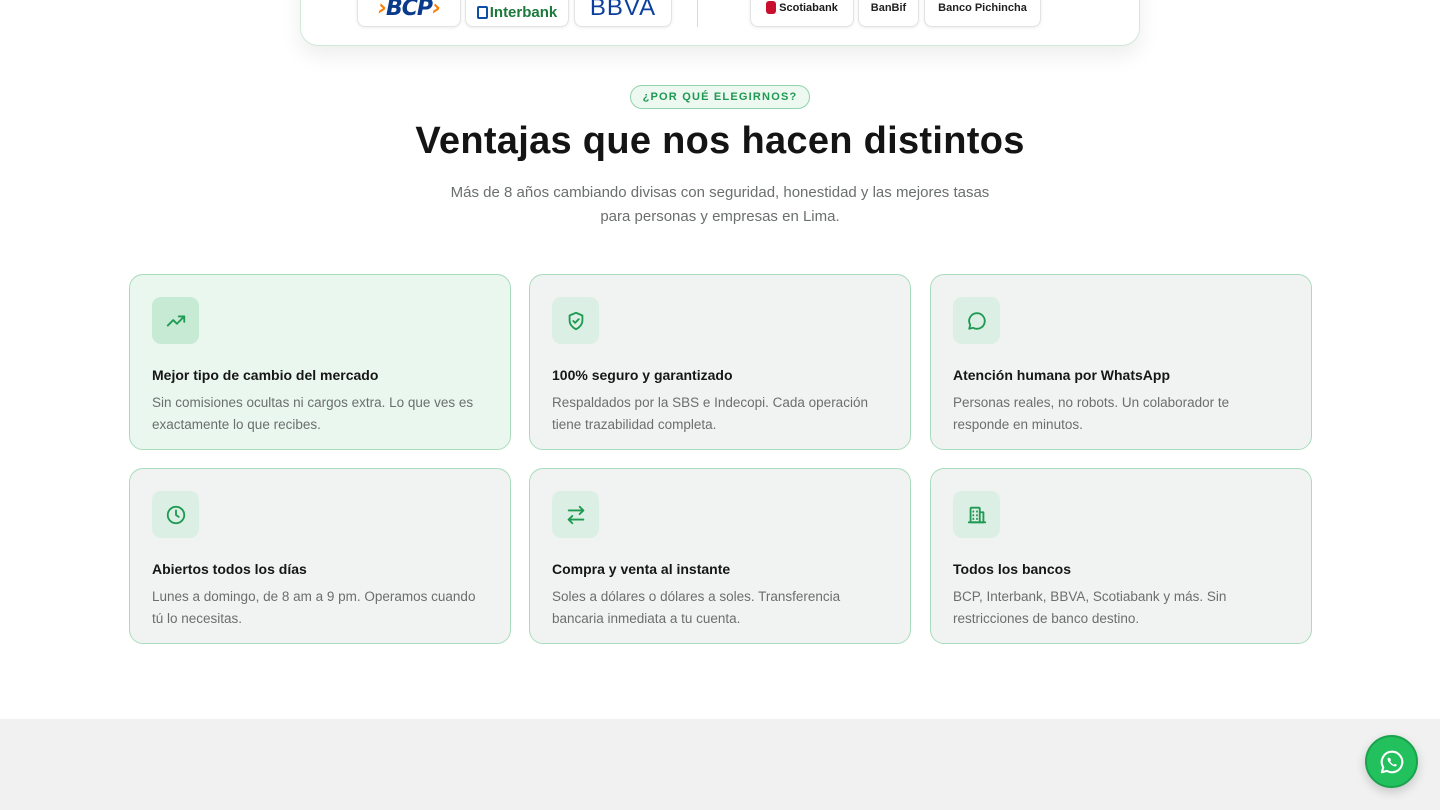  Describe the element at coordinates (888, 8) in the screenshot. I see `banbif-logo-text: BanBif` at that location.